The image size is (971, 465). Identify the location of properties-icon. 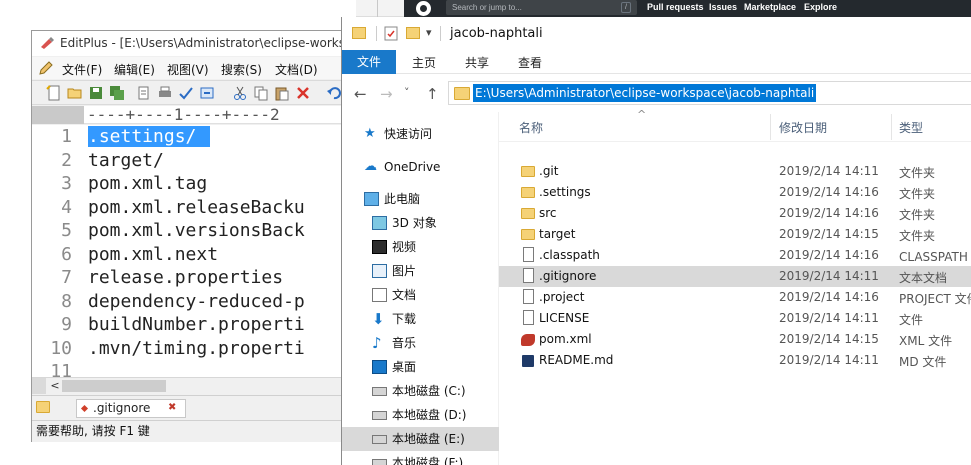
(391, 33).